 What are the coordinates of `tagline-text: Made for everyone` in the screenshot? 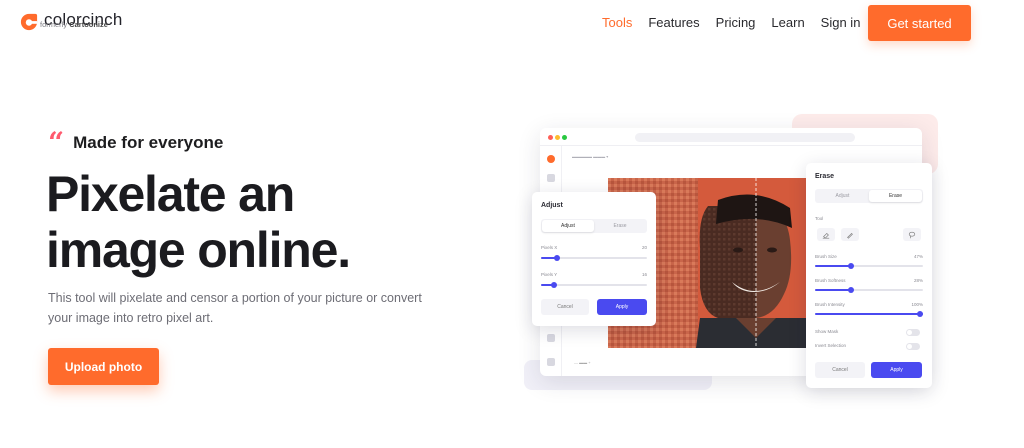 It's located at (148, 142).